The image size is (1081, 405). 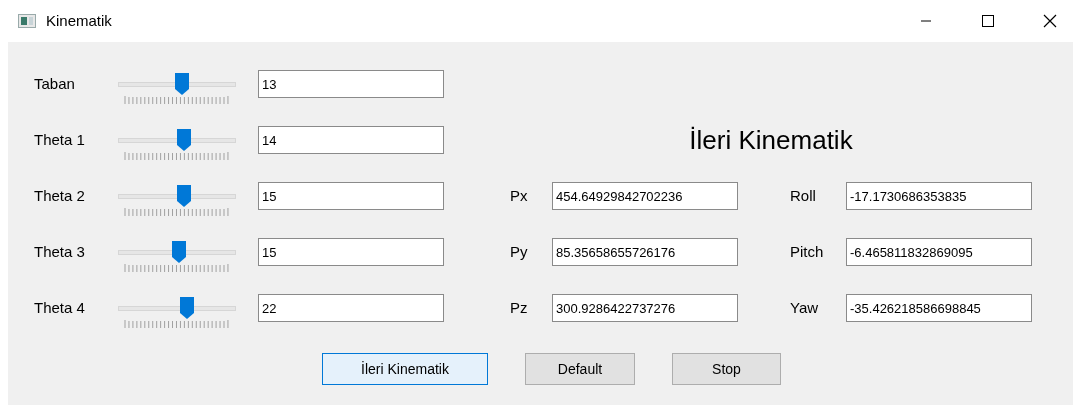 I want to click on field-label: Px, so click(x=519, y=195).